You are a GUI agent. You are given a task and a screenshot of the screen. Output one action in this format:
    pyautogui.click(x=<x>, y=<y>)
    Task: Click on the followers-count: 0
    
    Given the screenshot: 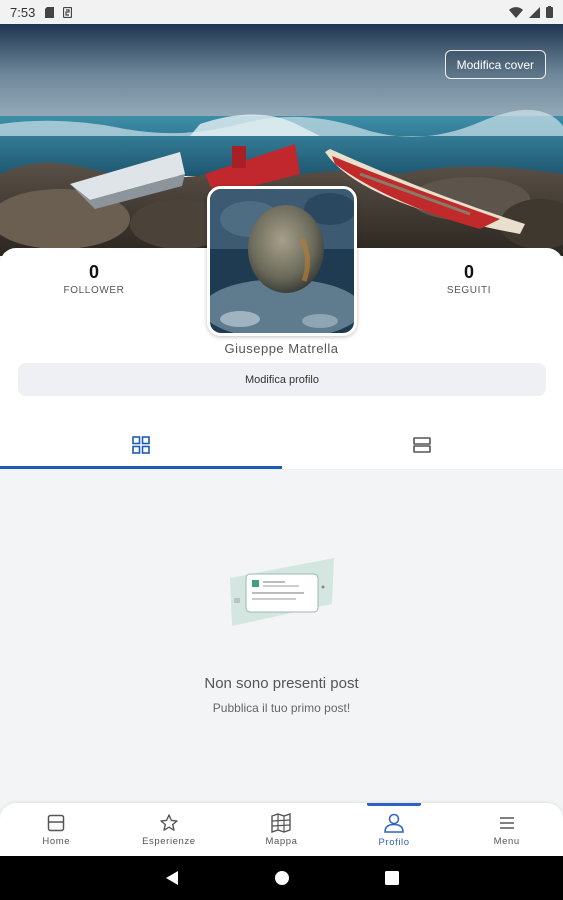 What is the action you would take?
    pyautogui.click(x=93, y=272)
    